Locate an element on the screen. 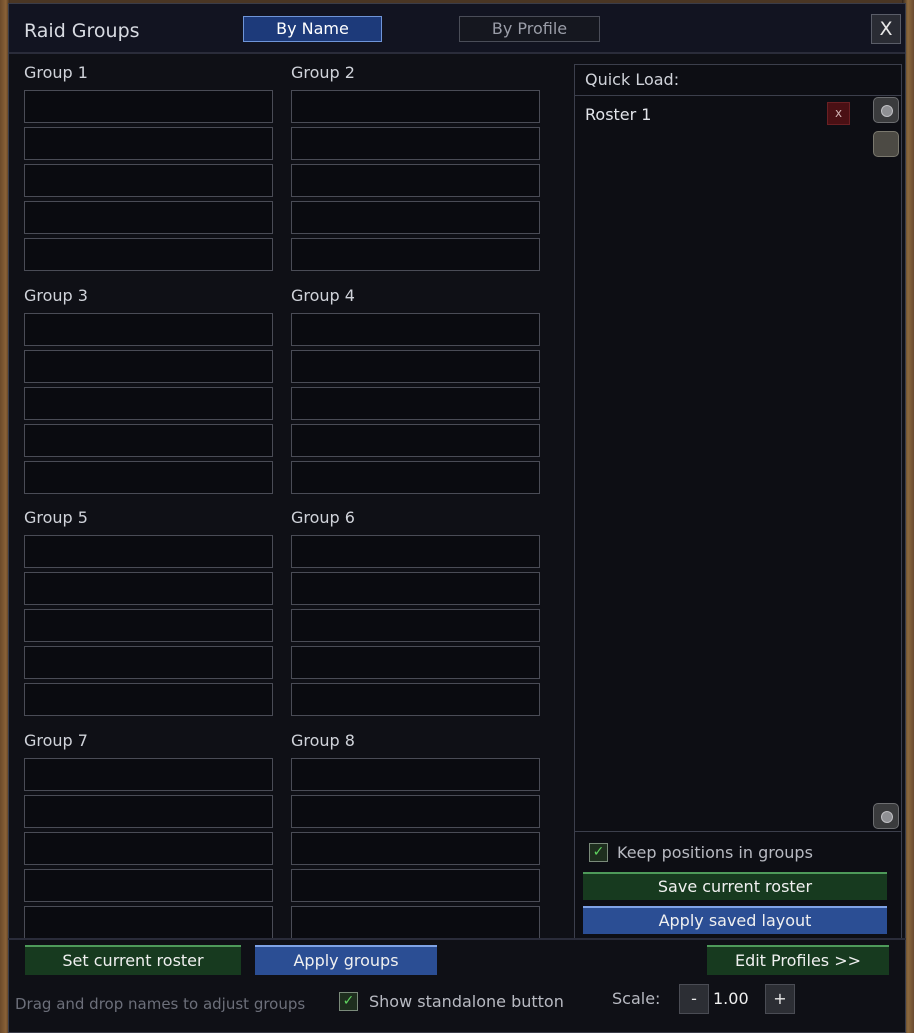 This screenshot has height=1033, width=914. quick-load-header: Quick Load: is located at coordinates (738, 80).